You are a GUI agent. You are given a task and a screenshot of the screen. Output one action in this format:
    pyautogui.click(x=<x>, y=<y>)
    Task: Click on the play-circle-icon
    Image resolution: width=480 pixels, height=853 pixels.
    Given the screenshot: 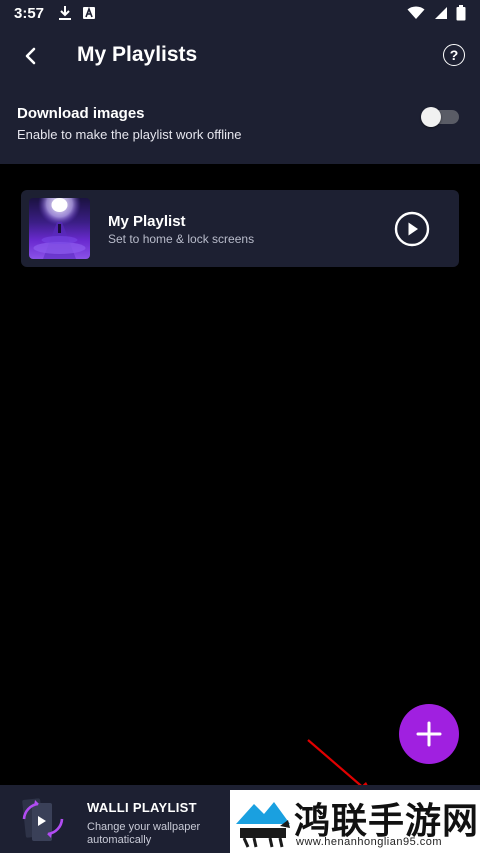 What is the action you would take?
    pyautogui.click(x=412, y=229)
    